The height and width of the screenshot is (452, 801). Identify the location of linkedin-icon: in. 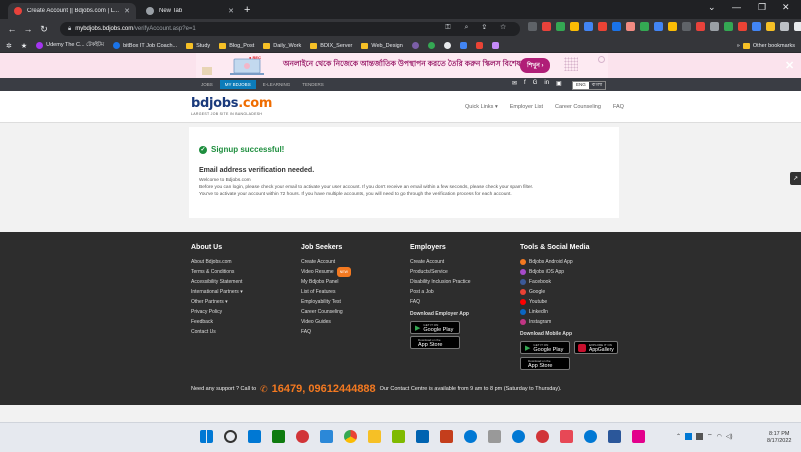
(546, 83).